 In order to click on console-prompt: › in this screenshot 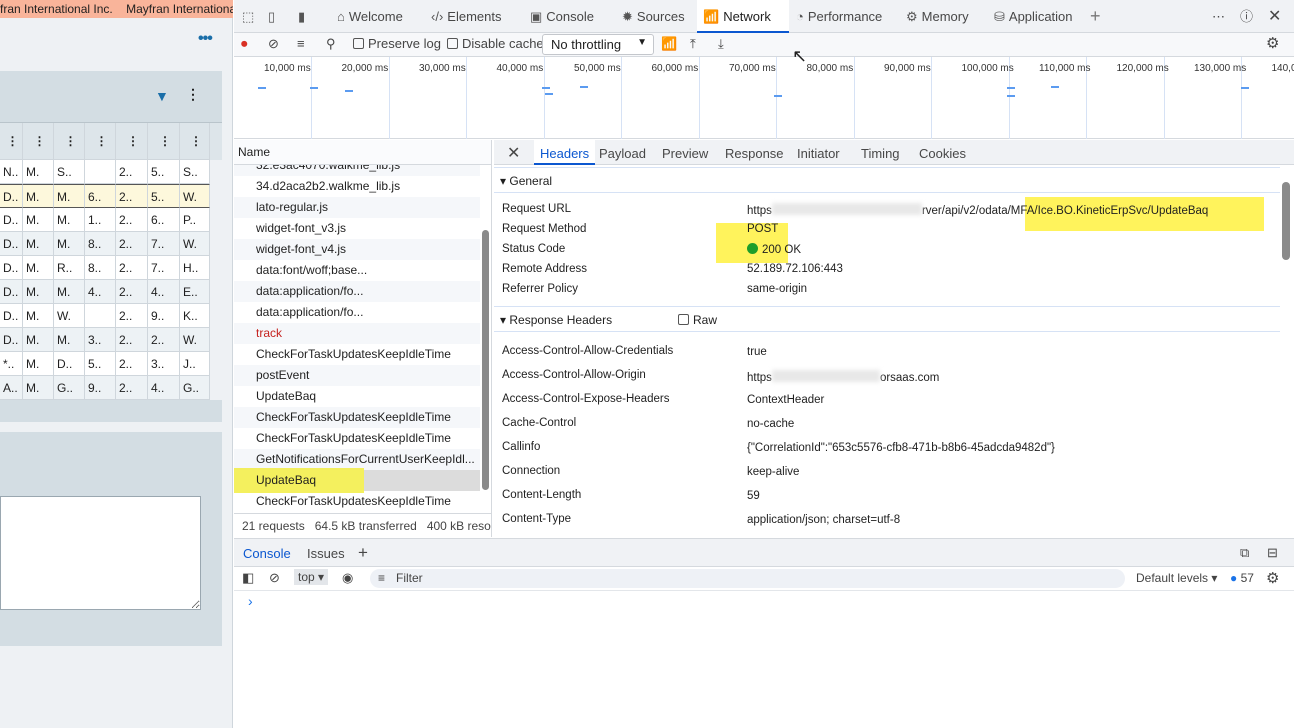, I will do `click(250, 601)`.